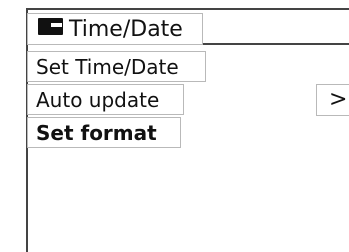  I want to click on menu-item-label: Auto update, so click(98, 100).